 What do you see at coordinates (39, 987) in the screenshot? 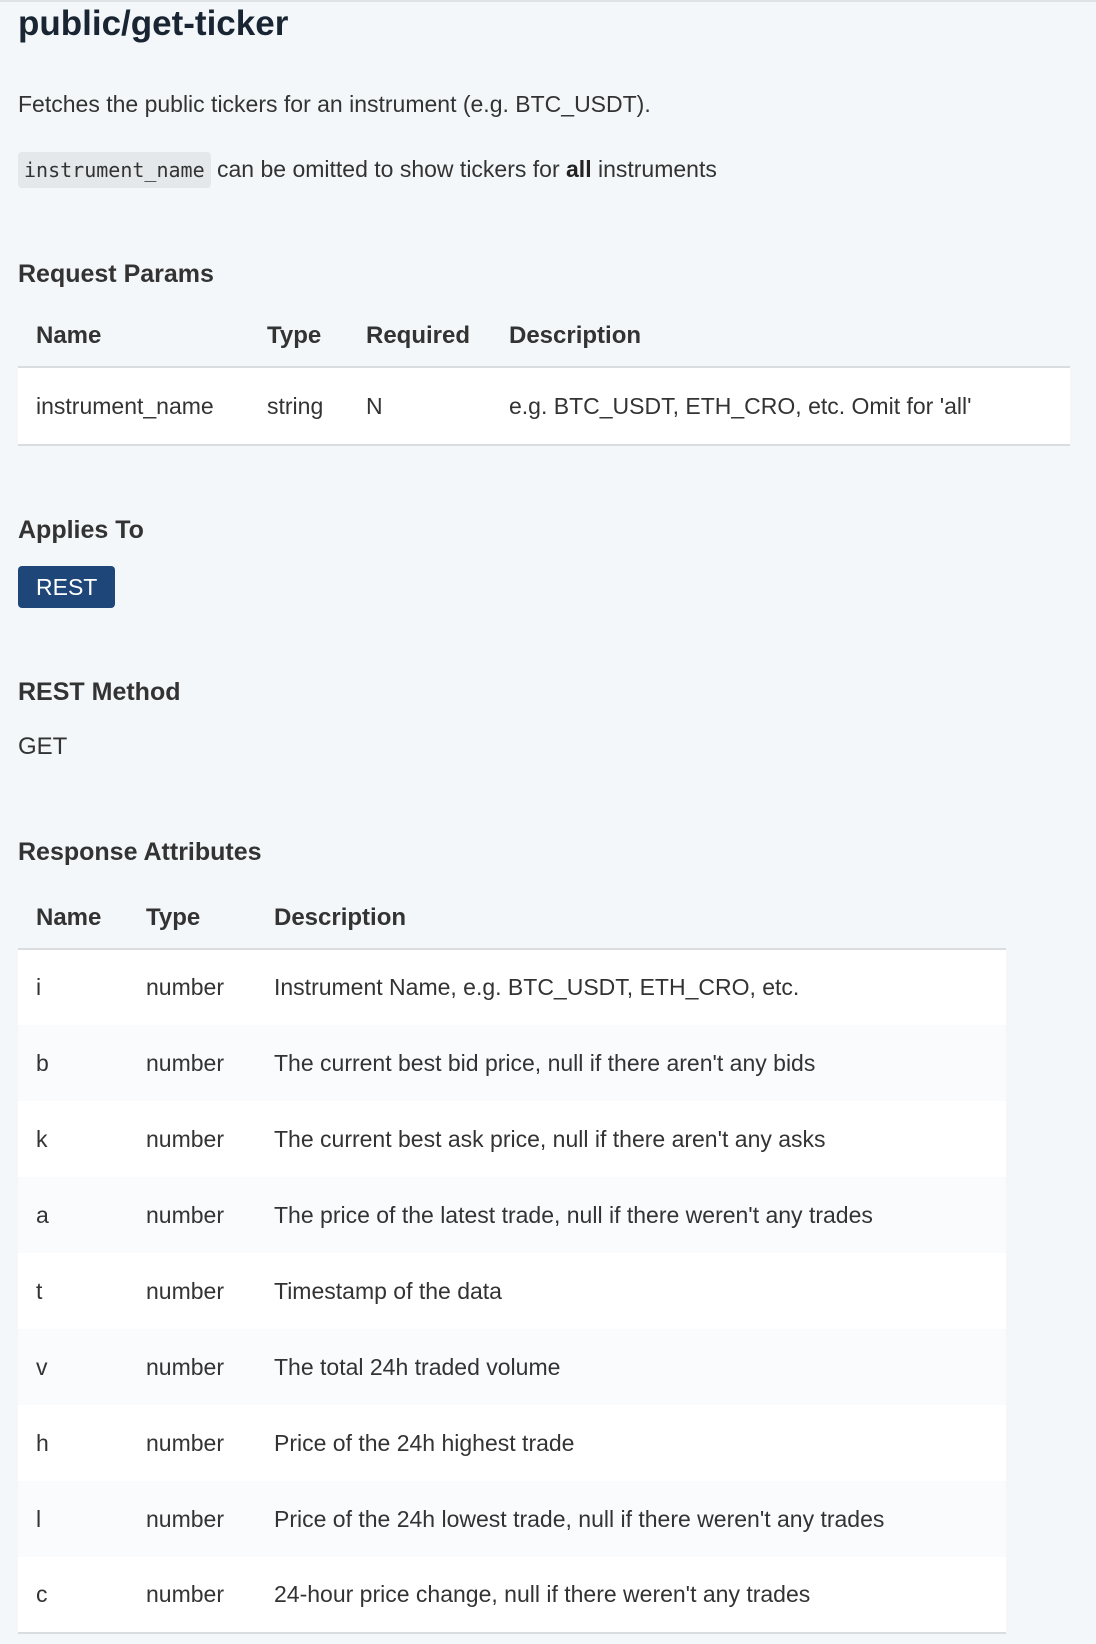
I see `attr-name: i` at bounding box center [39, 987].